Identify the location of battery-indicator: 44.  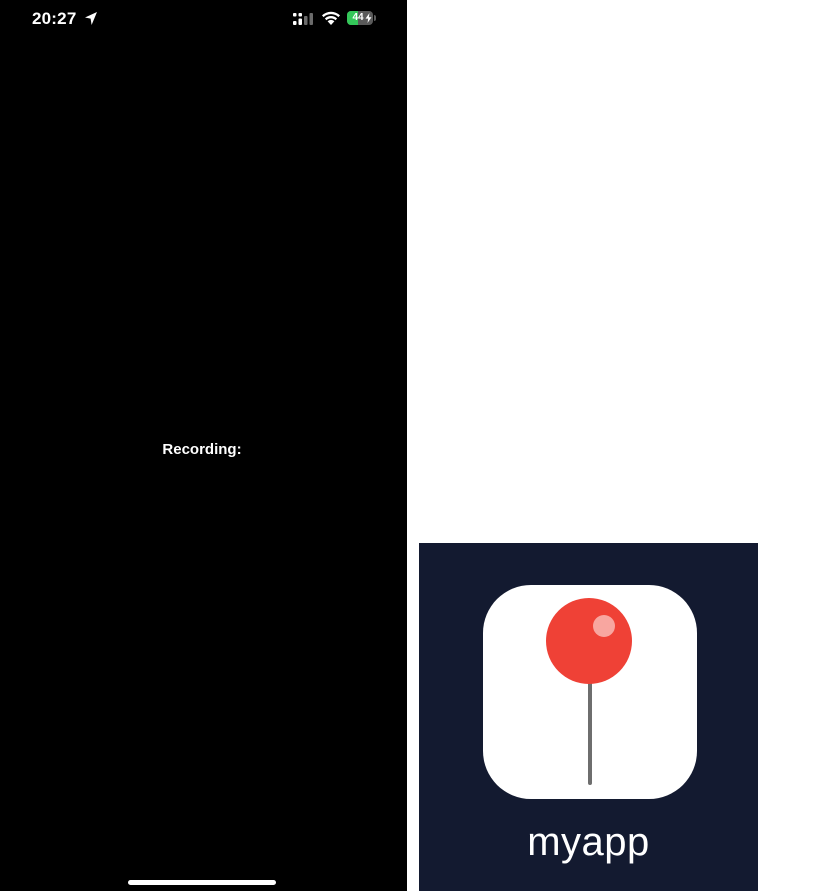
(362, 18).